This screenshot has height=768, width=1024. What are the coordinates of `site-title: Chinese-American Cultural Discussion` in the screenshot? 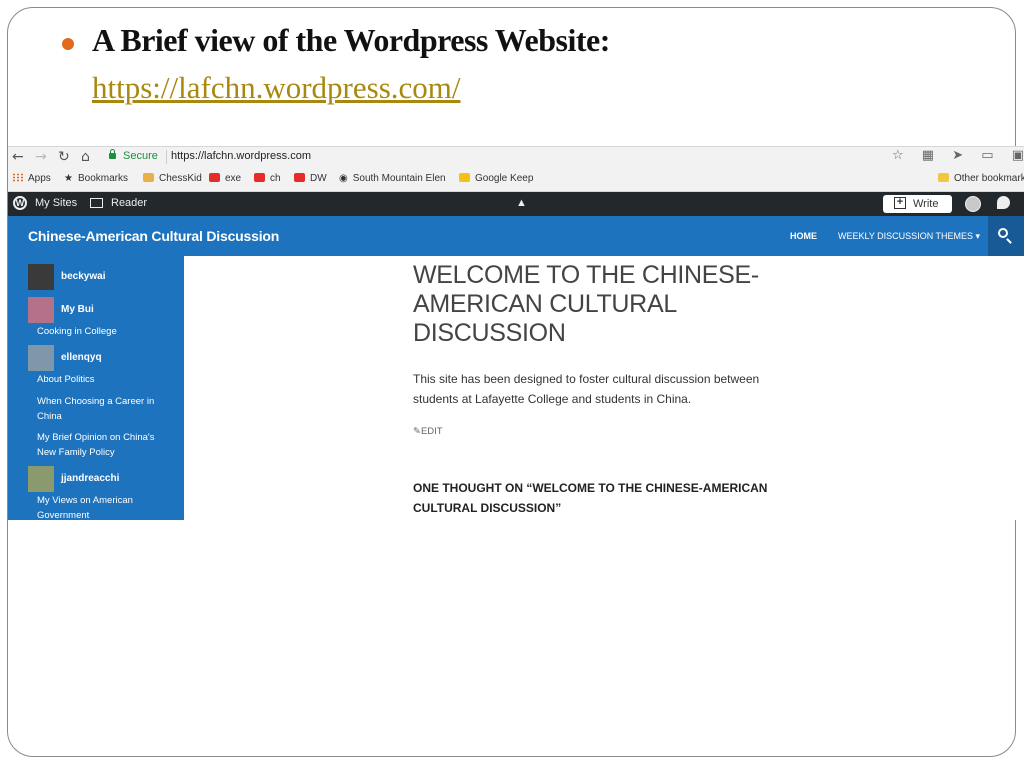 It's located at (153, 236).